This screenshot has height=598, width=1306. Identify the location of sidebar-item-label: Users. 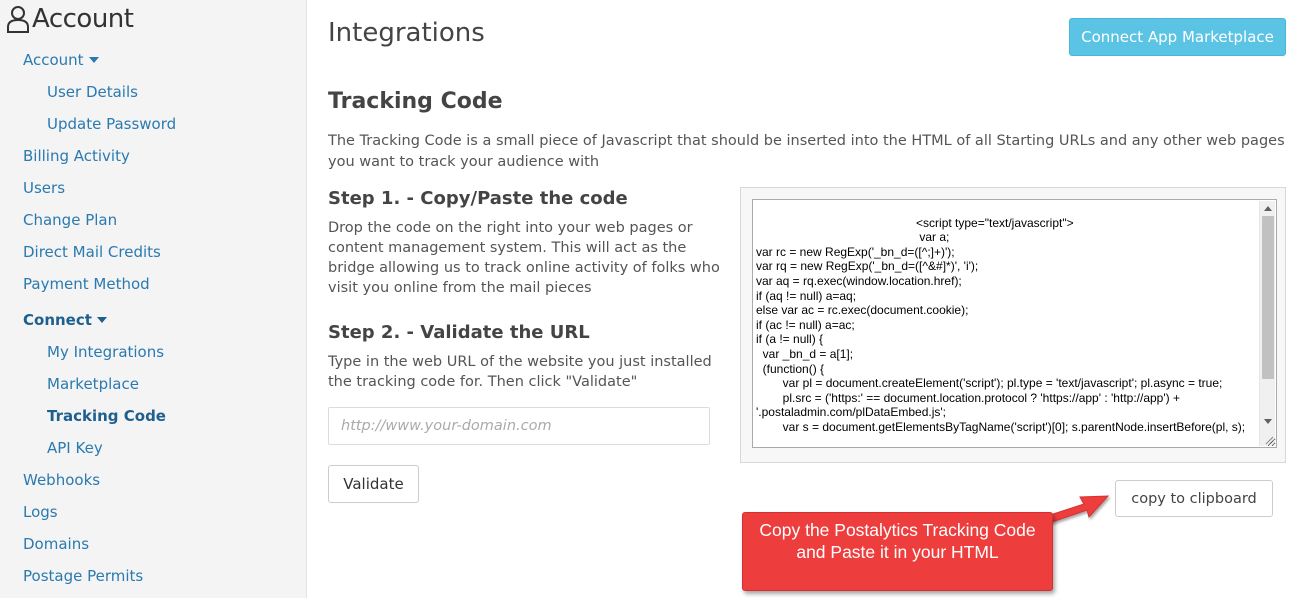
(44, 188).